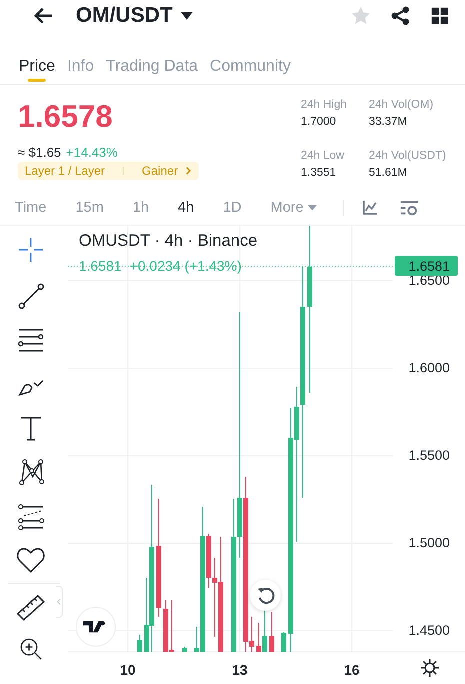 Image resolution: width=465 pixels, height=684 pixels. Describe the element at coordinates (408, 156) in the screenshot. I see `stat-label: 24h Vol(USDT)` at that location.